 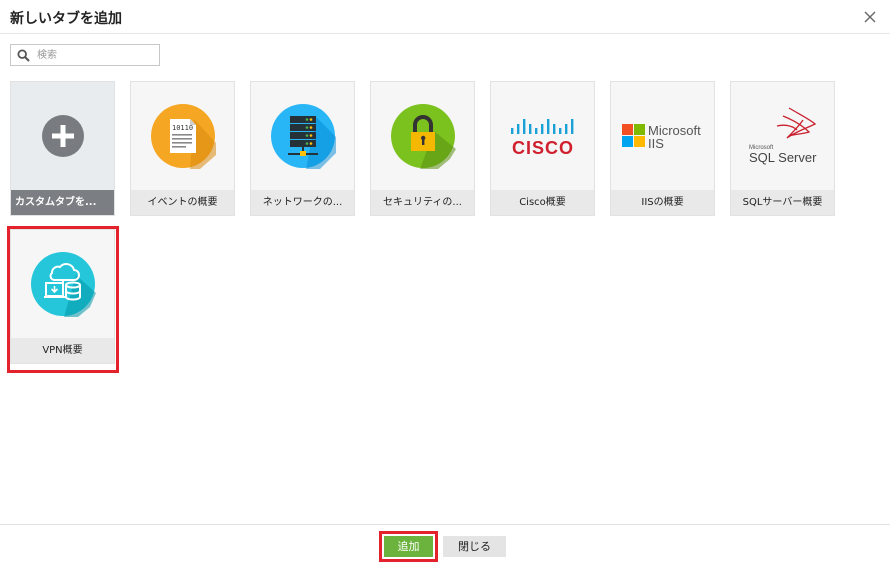 What do you see at coordinates (870, 17) in the screenshot?
I see `close-icon` at bounding box center [870, 17].